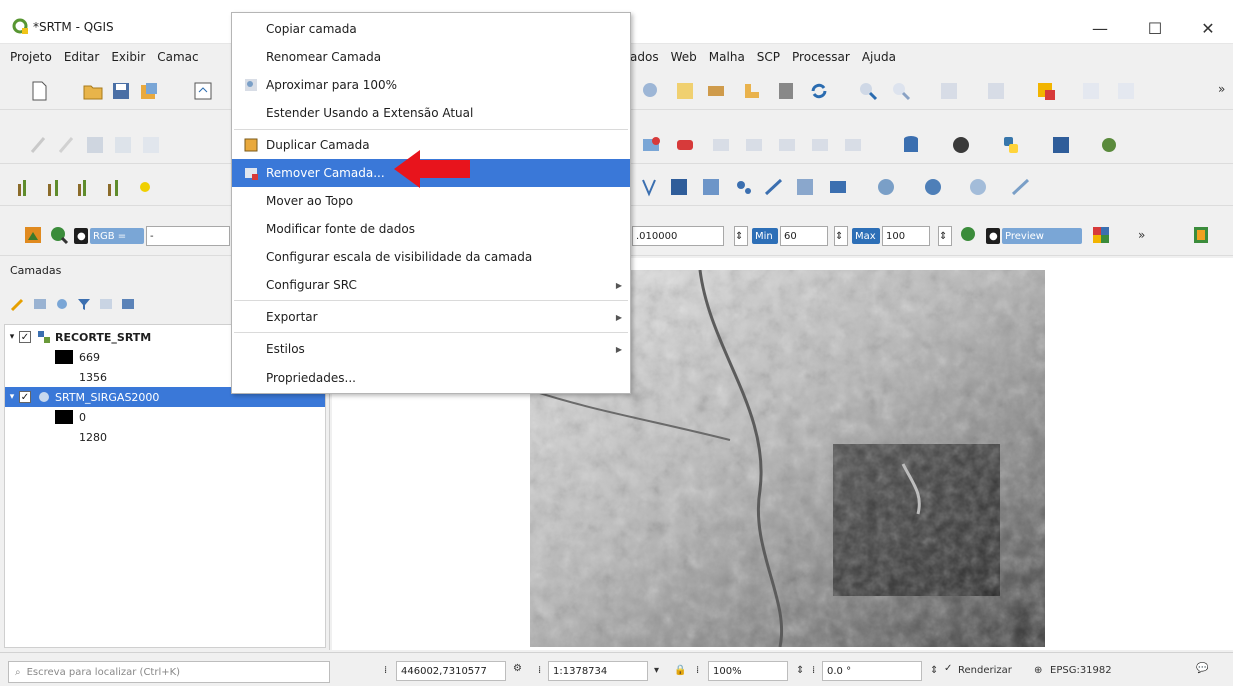 The height and width of the screenshot is (686, 1233). What do you see at coordinates (948, 668) in the screenshot?
I see `render-checkbox: ✓` at bounding box center [948, 668].